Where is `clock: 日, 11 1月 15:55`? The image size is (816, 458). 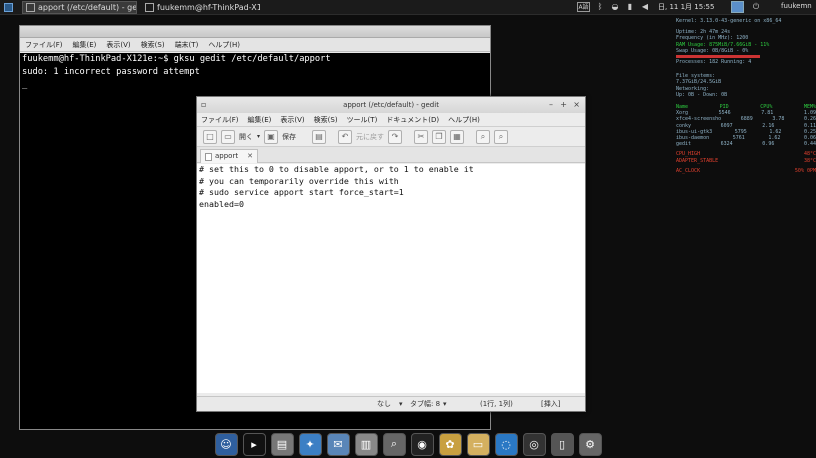 clock: 日, 11 1月 15:55 is located at coordinates (686, 7).